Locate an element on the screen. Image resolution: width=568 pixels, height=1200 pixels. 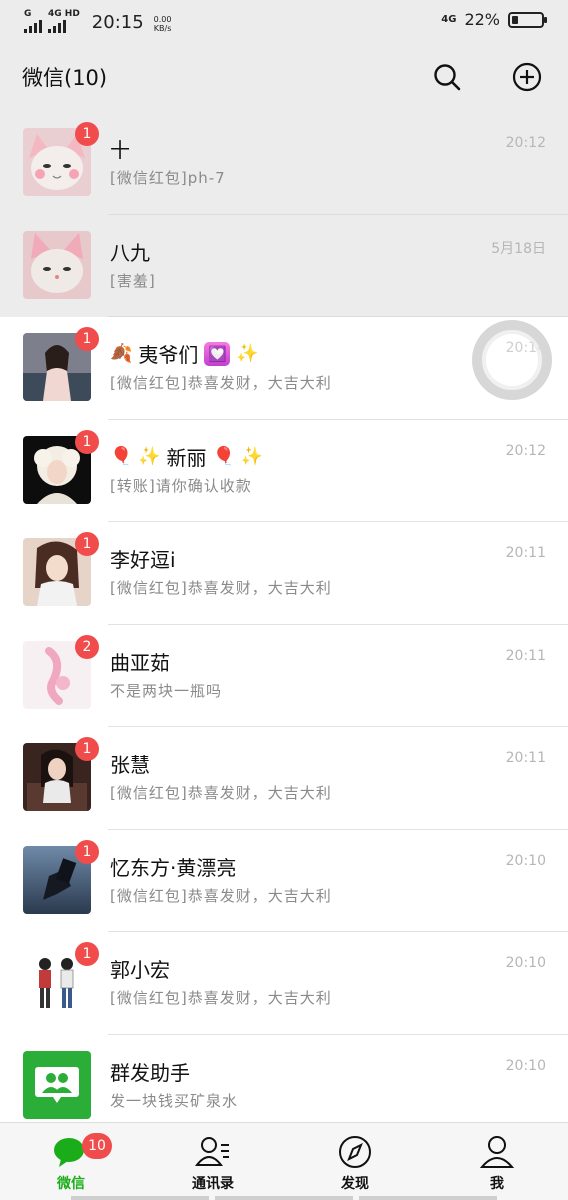
chat-name-text: 曲亚茹 is located at coordinates (140, 662).